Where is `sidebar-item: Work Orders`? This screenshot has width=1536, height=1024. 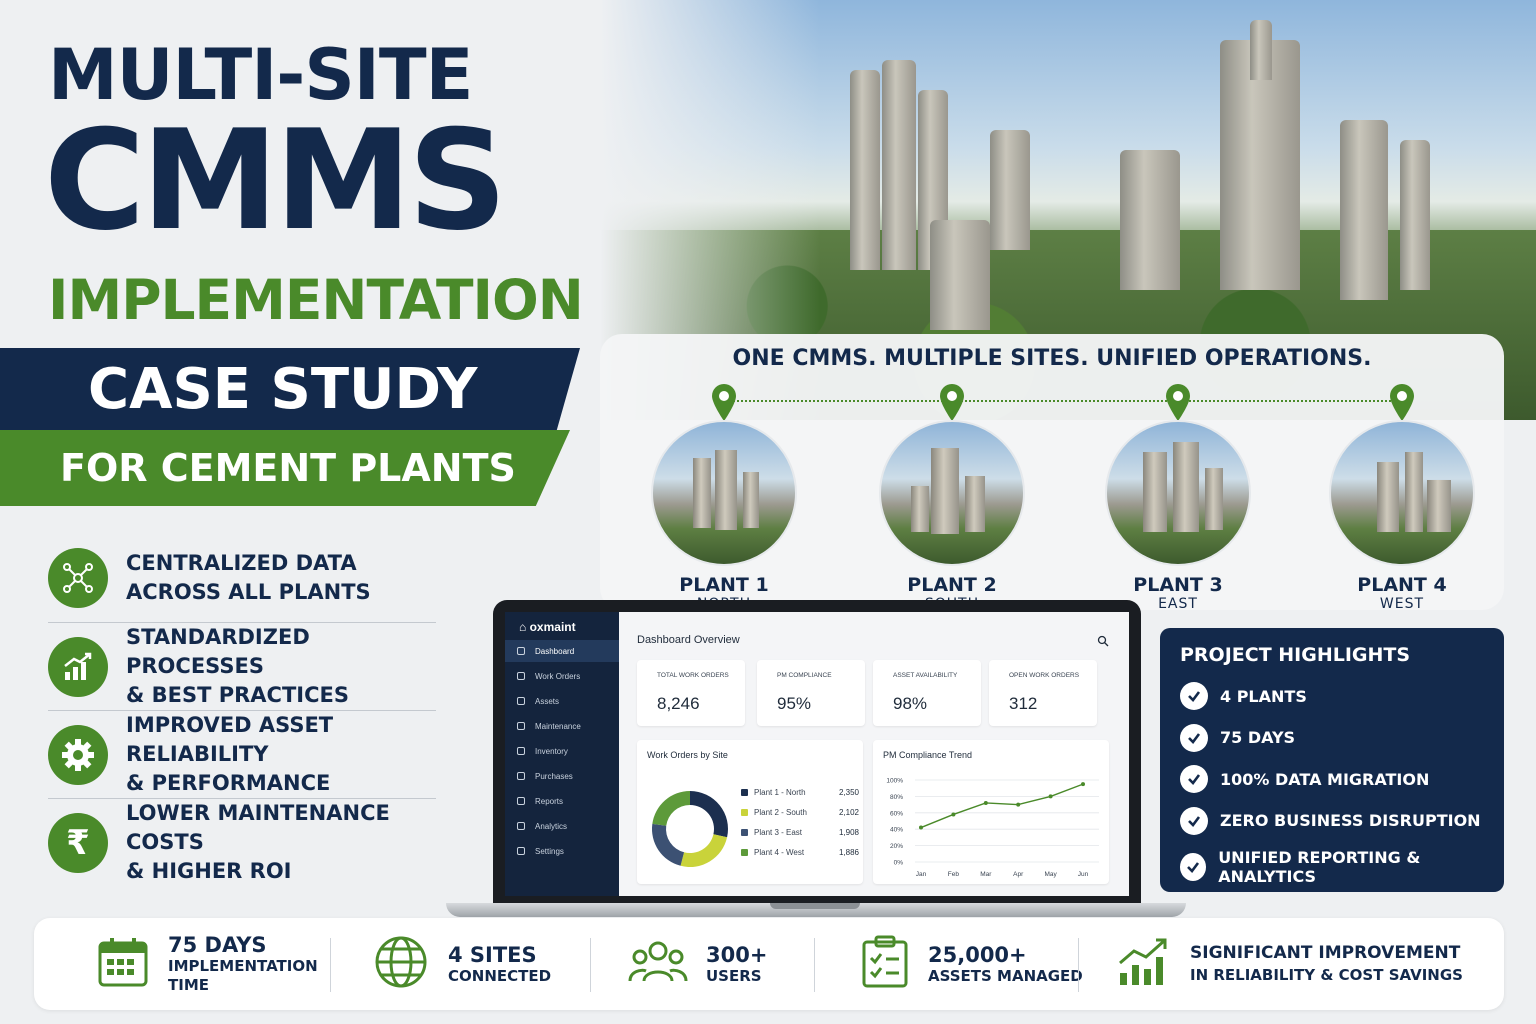
sidebar-item: Work Orders is located at coordinates (562, 676).